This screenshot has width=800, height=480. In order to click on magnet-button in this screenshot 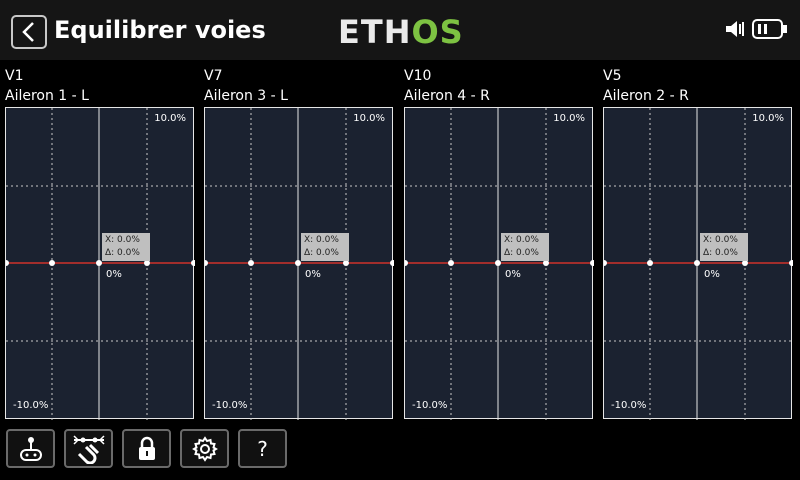, I will do `click(88, 448)`.